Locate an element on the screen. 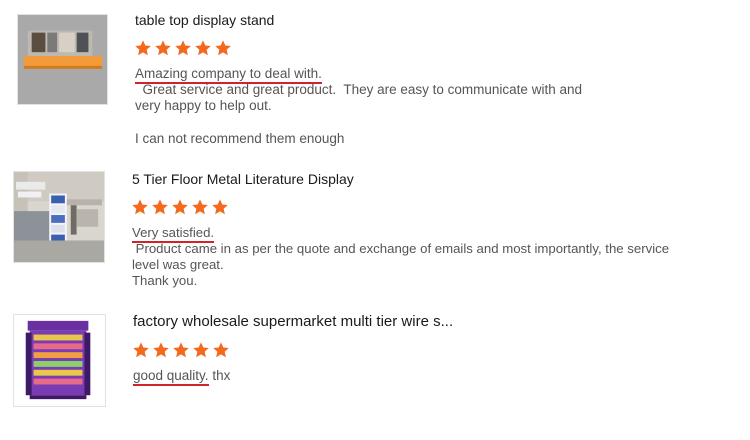  purple-wire-rack-image is located at coordinates (59, 360).